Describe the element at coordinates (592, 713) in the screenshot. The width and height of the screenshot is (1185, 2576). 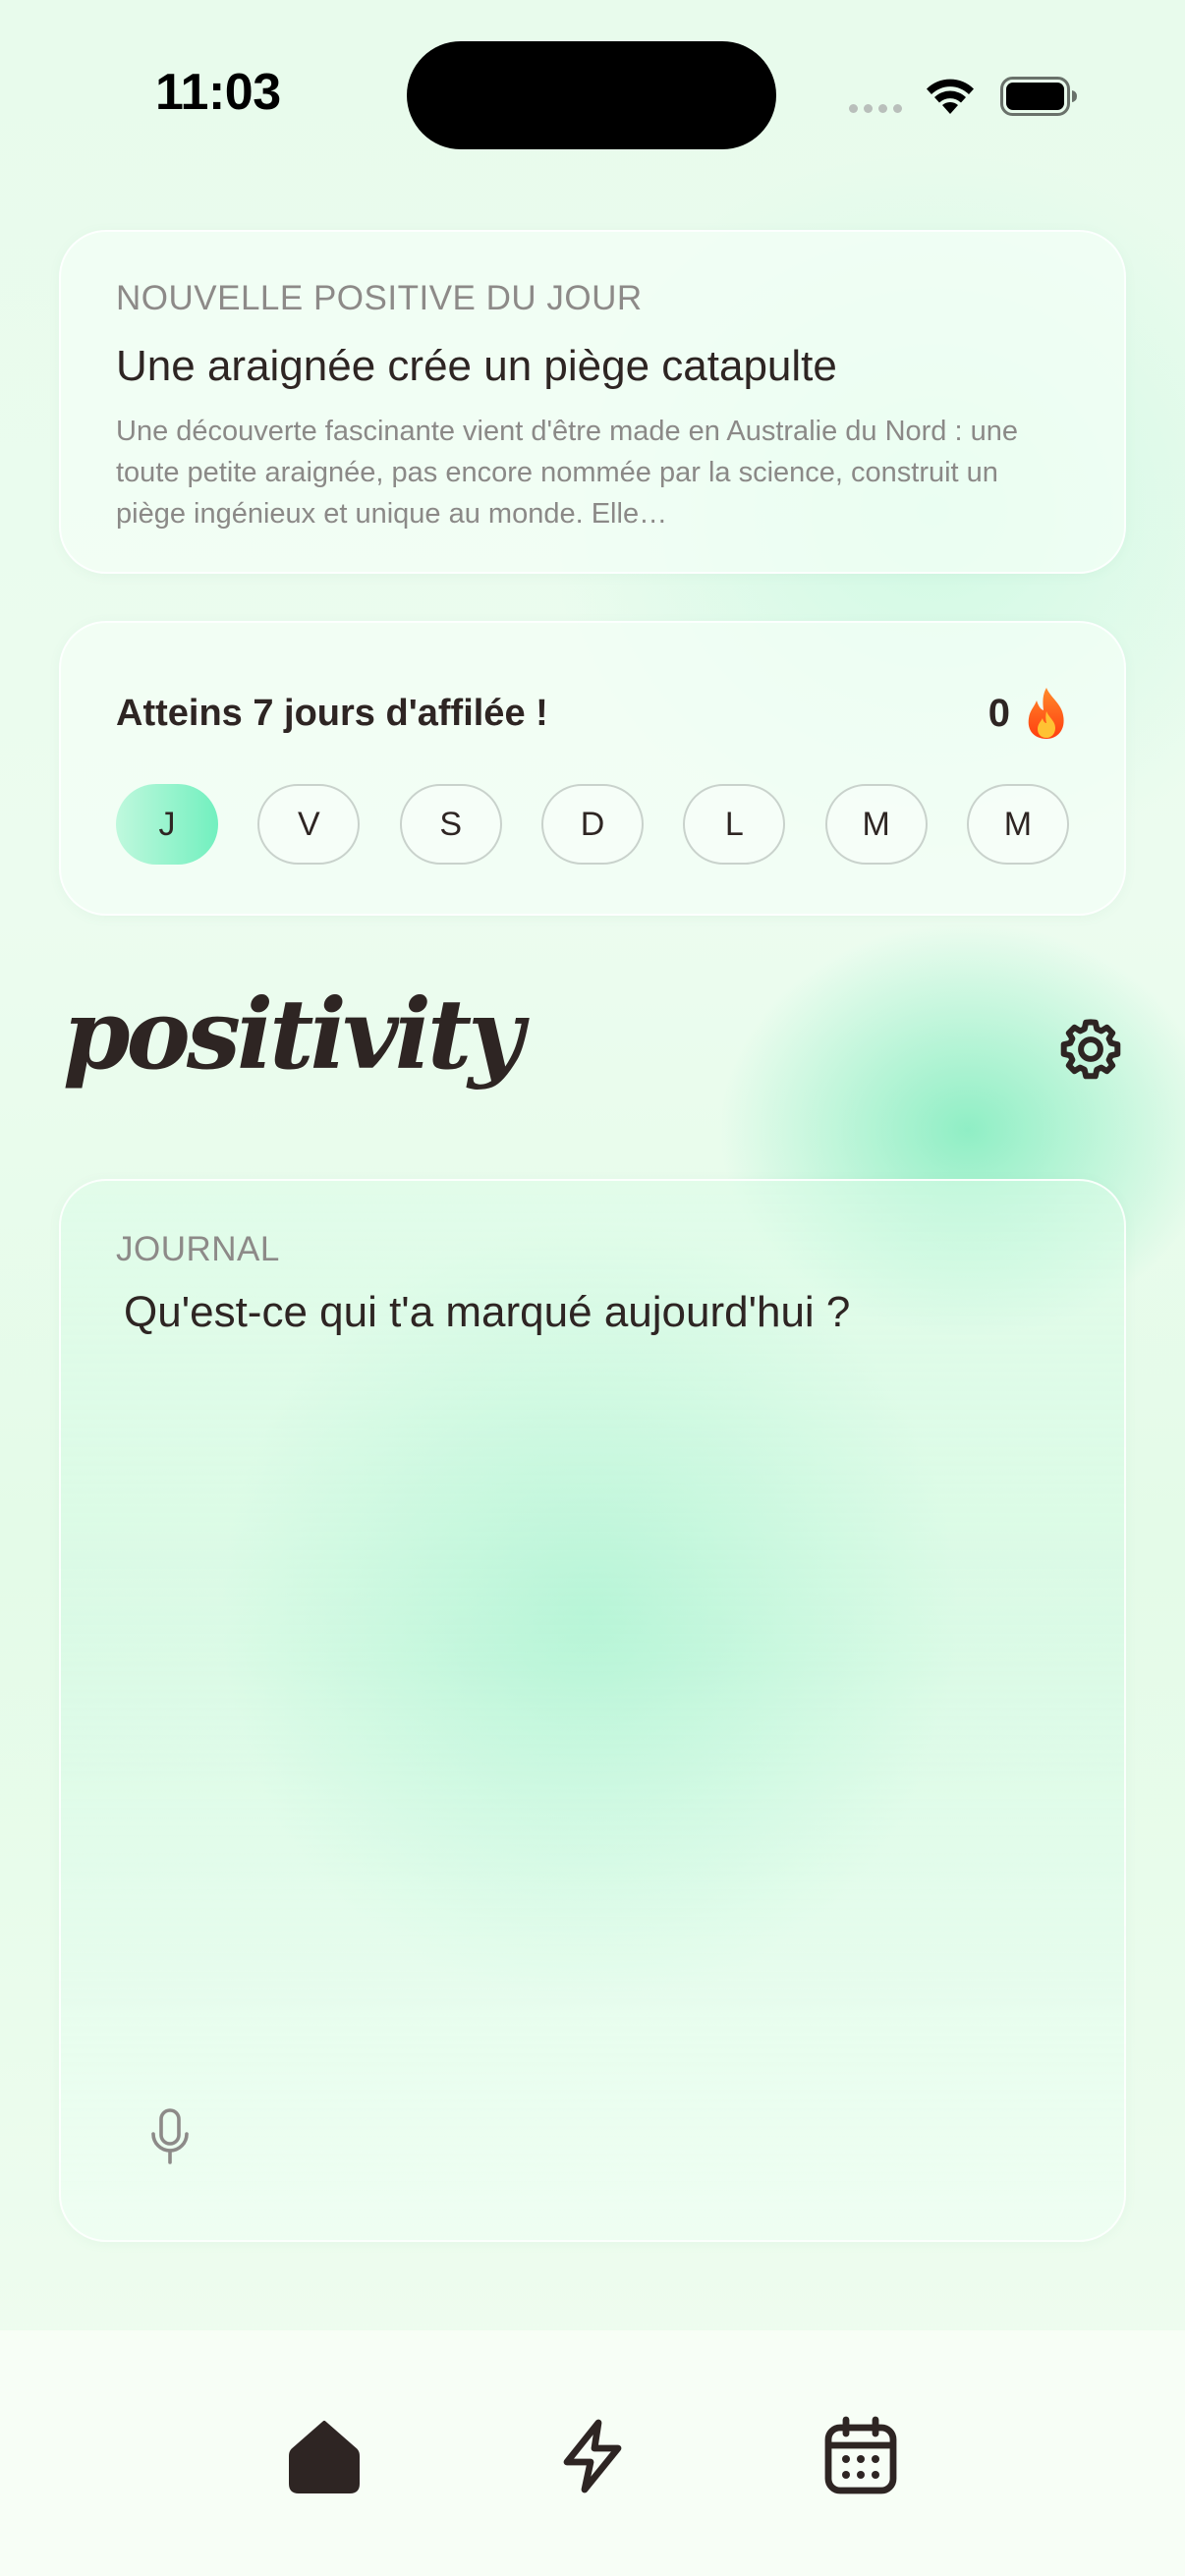
I see `streak-header: Atteins 7 jours d'affilée ! 0` at that location.